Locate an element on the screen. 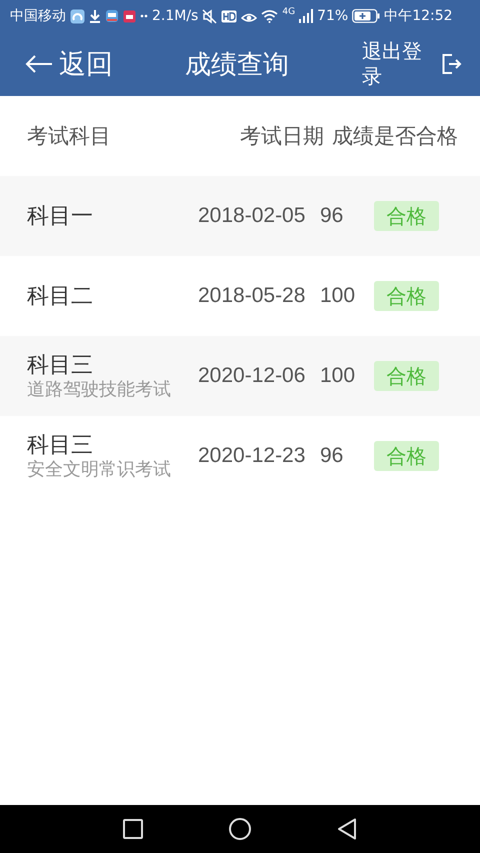 This screenshot has width=480, height=853. network-type: 4G is located at coordinates (289, 12).